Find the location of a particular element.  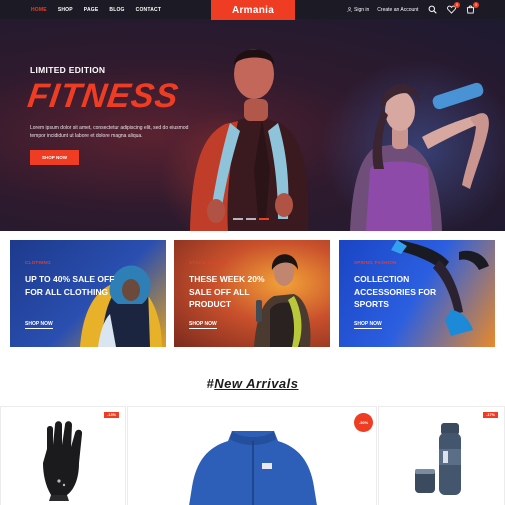

nav-home: HOME is located at coordinates (39, 10).